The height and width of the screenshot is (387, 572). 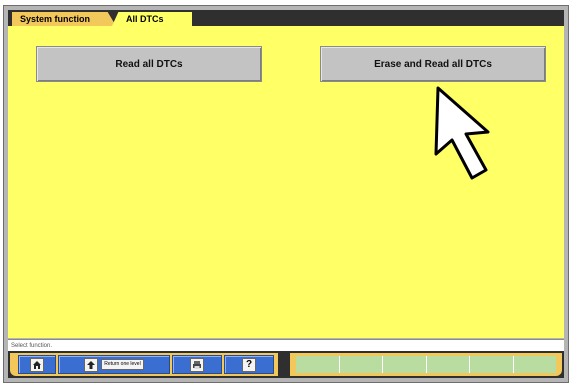 What do you see at coordinates (122, 364) in the screenshot?
I see `return-one-level-label: Return one level` at bounding box center [122, 364].